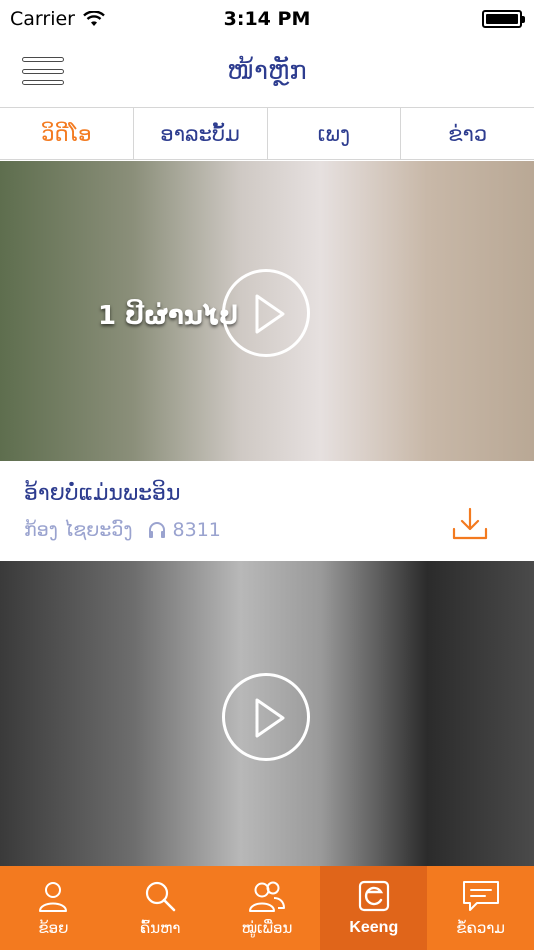  What do you see at coordinates (480, 896) in the screenshot?
I see `message-icon` at bounding box center [480, 896].